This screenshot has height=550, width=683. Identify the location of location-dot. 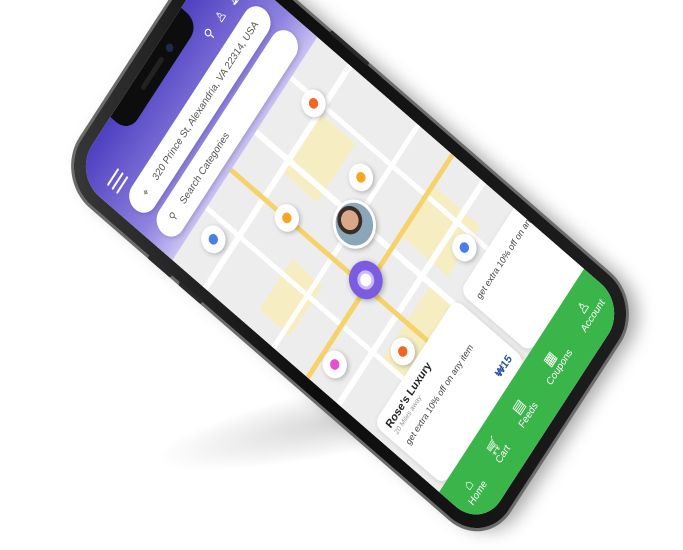
(366, 280).